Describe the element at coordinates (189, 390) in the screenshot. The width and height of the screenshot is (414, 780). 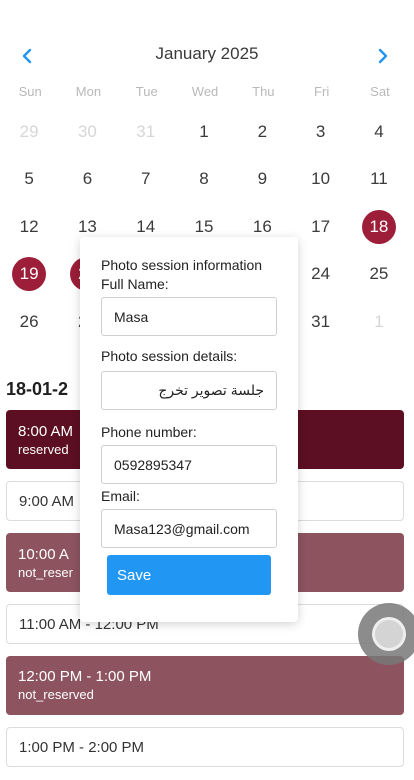
I see `session-details-field: جلسة تصوير تخرج` at that location.